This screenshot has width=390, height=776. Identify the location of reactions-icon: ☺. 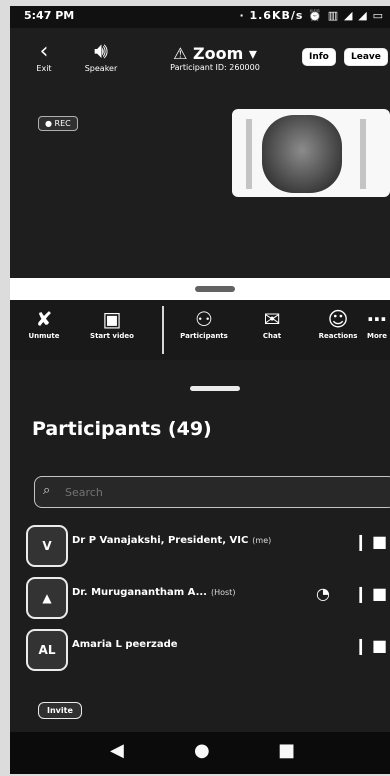
(338, 319).